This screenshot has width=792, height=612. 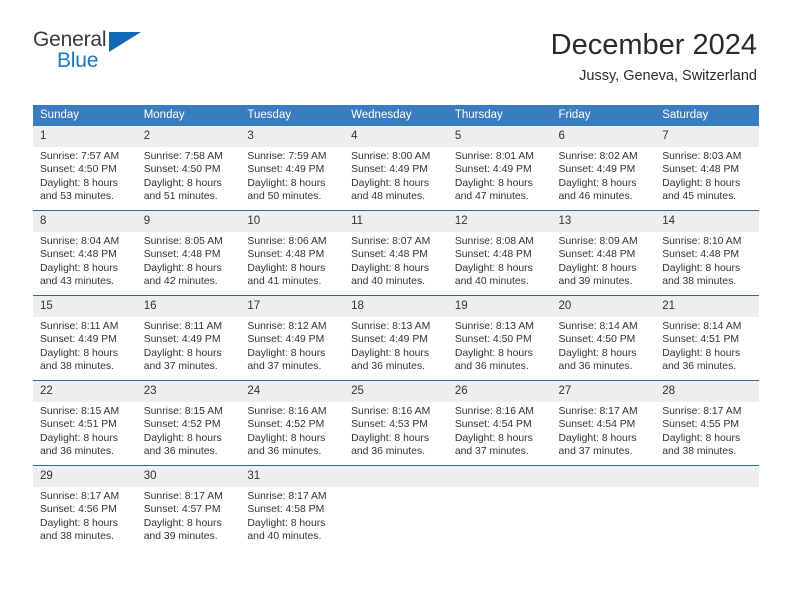 What do you see at coordinates (499, 306) in the screenshot?
I see `day-number: 19` at bounding box center [499, 306].